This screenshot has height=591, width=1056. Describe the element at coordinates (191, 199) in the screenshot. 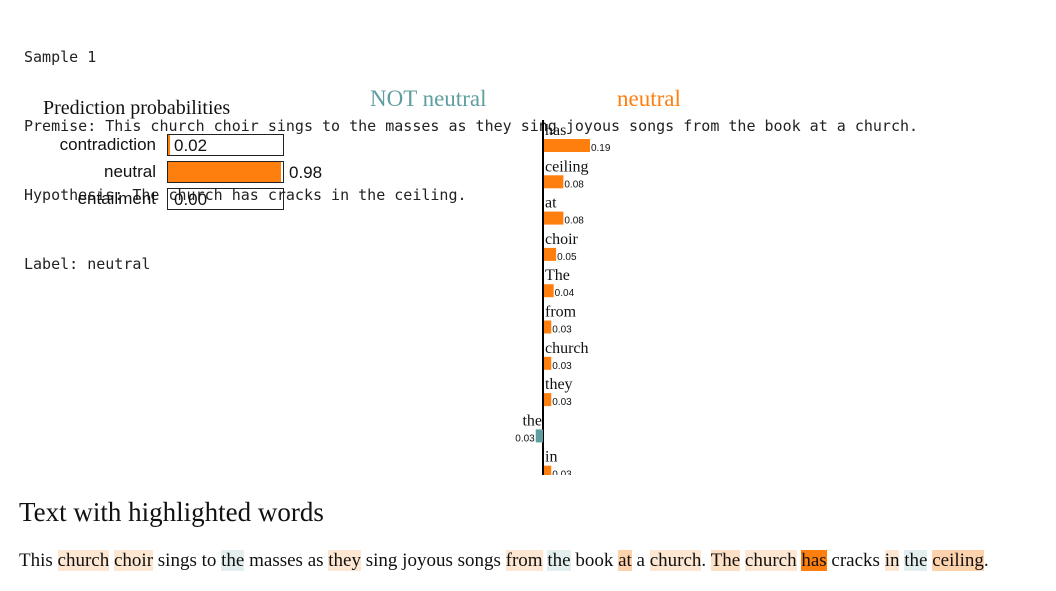

I see `prob-value: 0.00` at that location.